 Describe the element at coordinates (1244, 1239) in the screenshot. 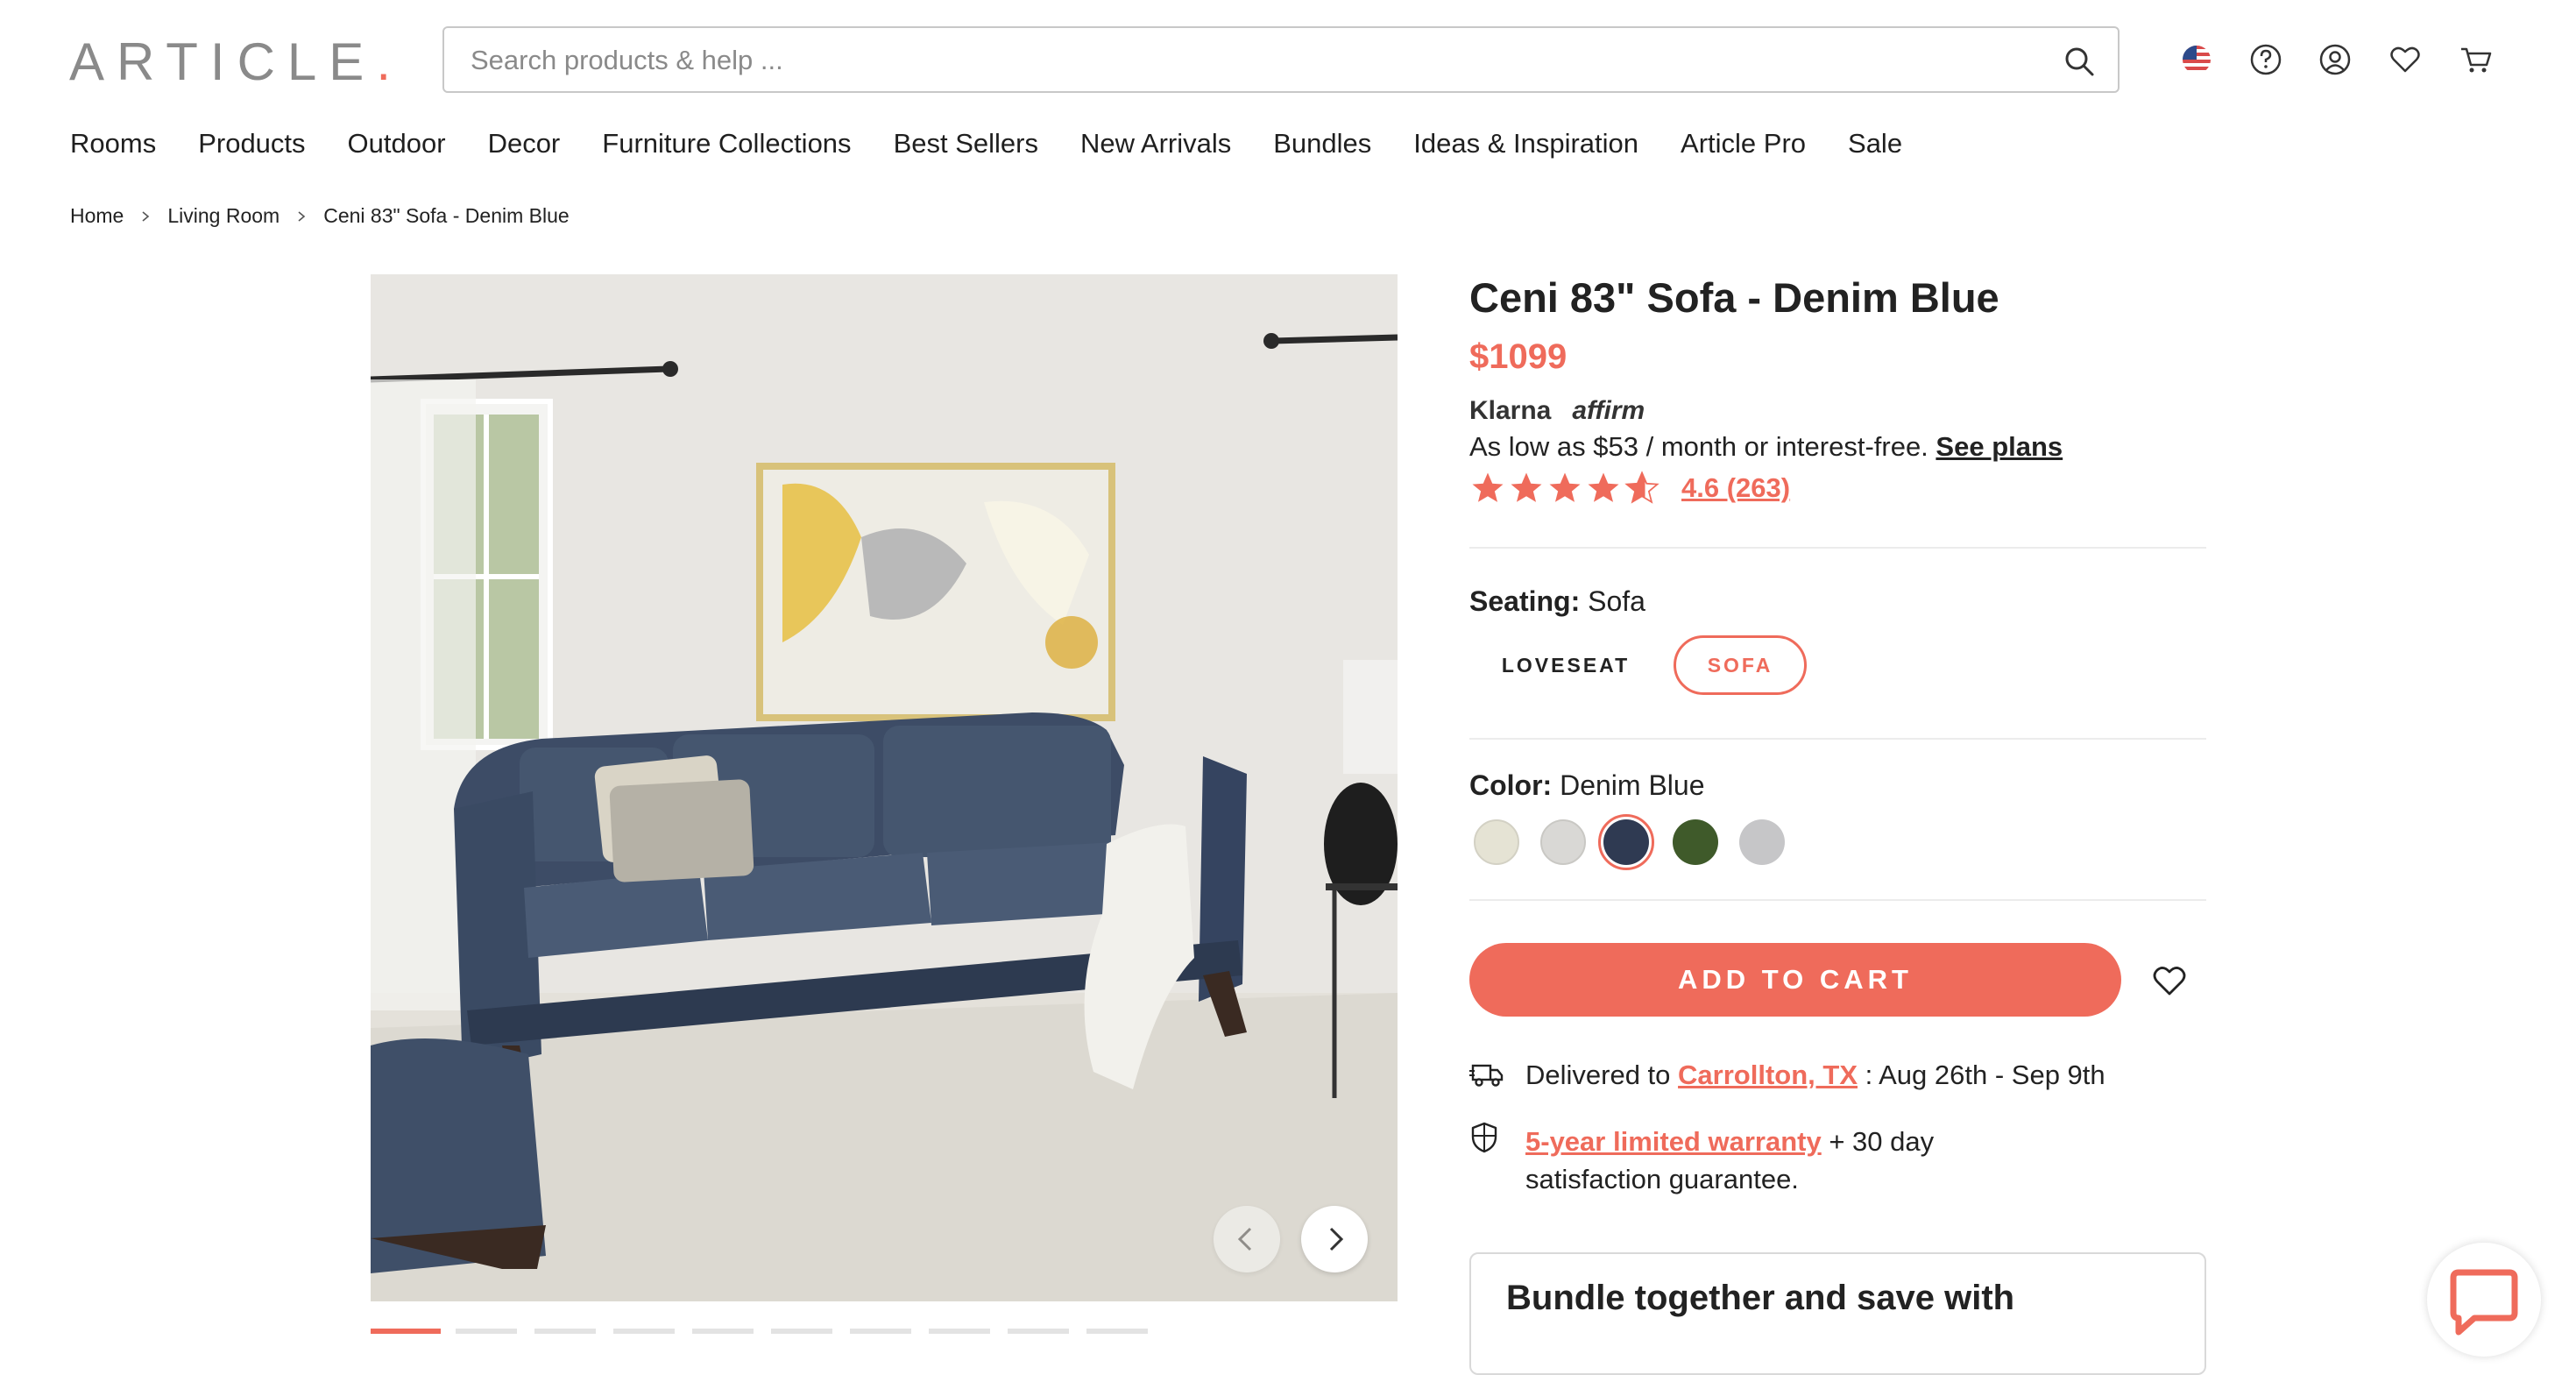

I see `chevron-left-icon` at that location.